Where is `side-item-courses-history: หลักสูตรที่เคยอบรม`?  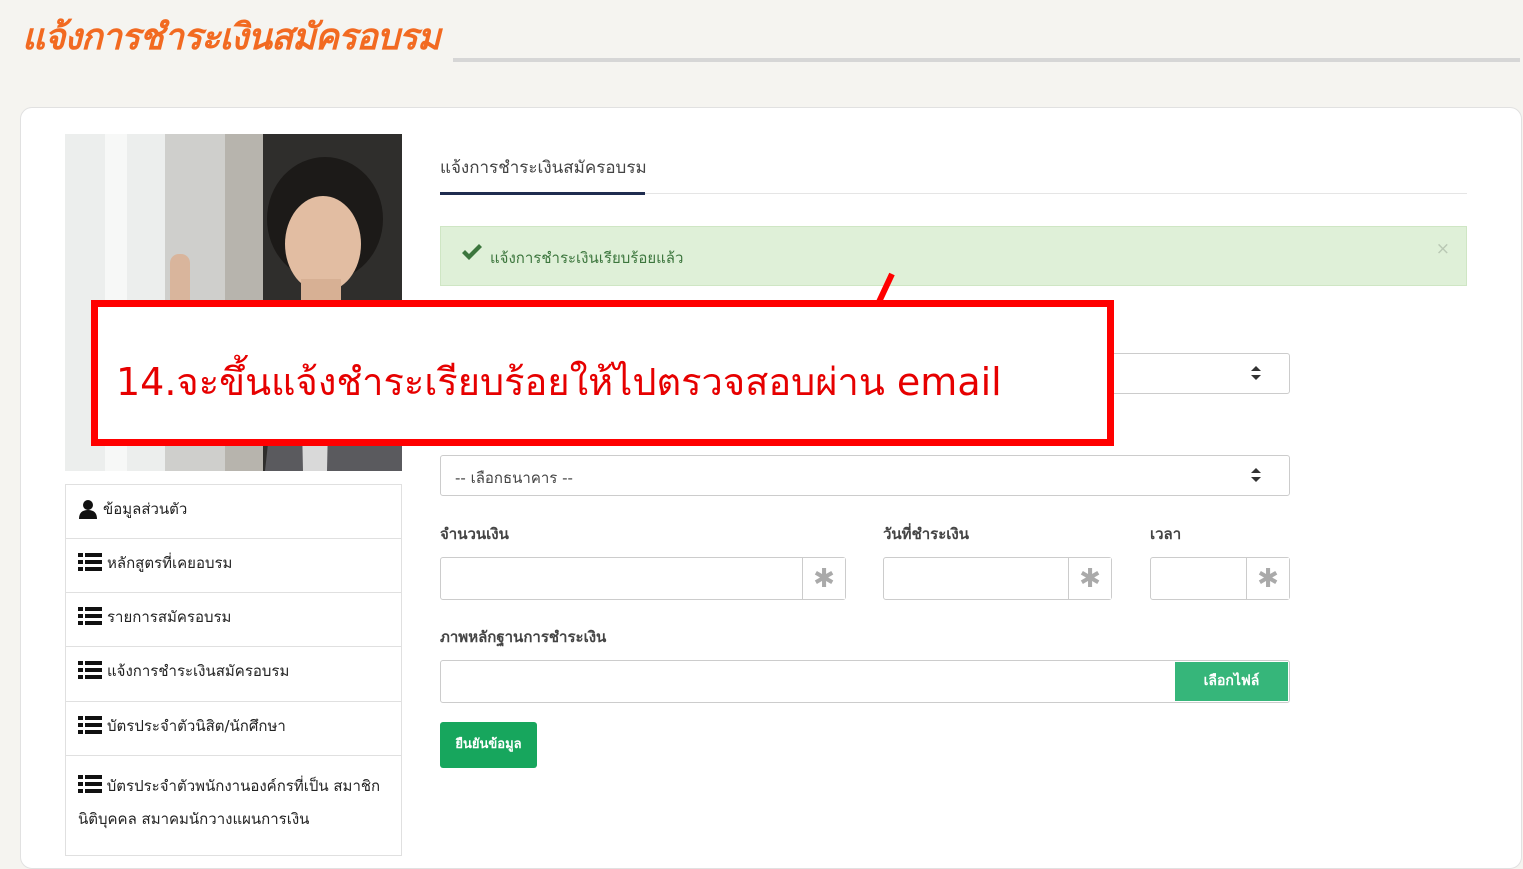
side-item-courses-history: หลักสูตรที่เคยอบรม is located at coordinates (233, 566).